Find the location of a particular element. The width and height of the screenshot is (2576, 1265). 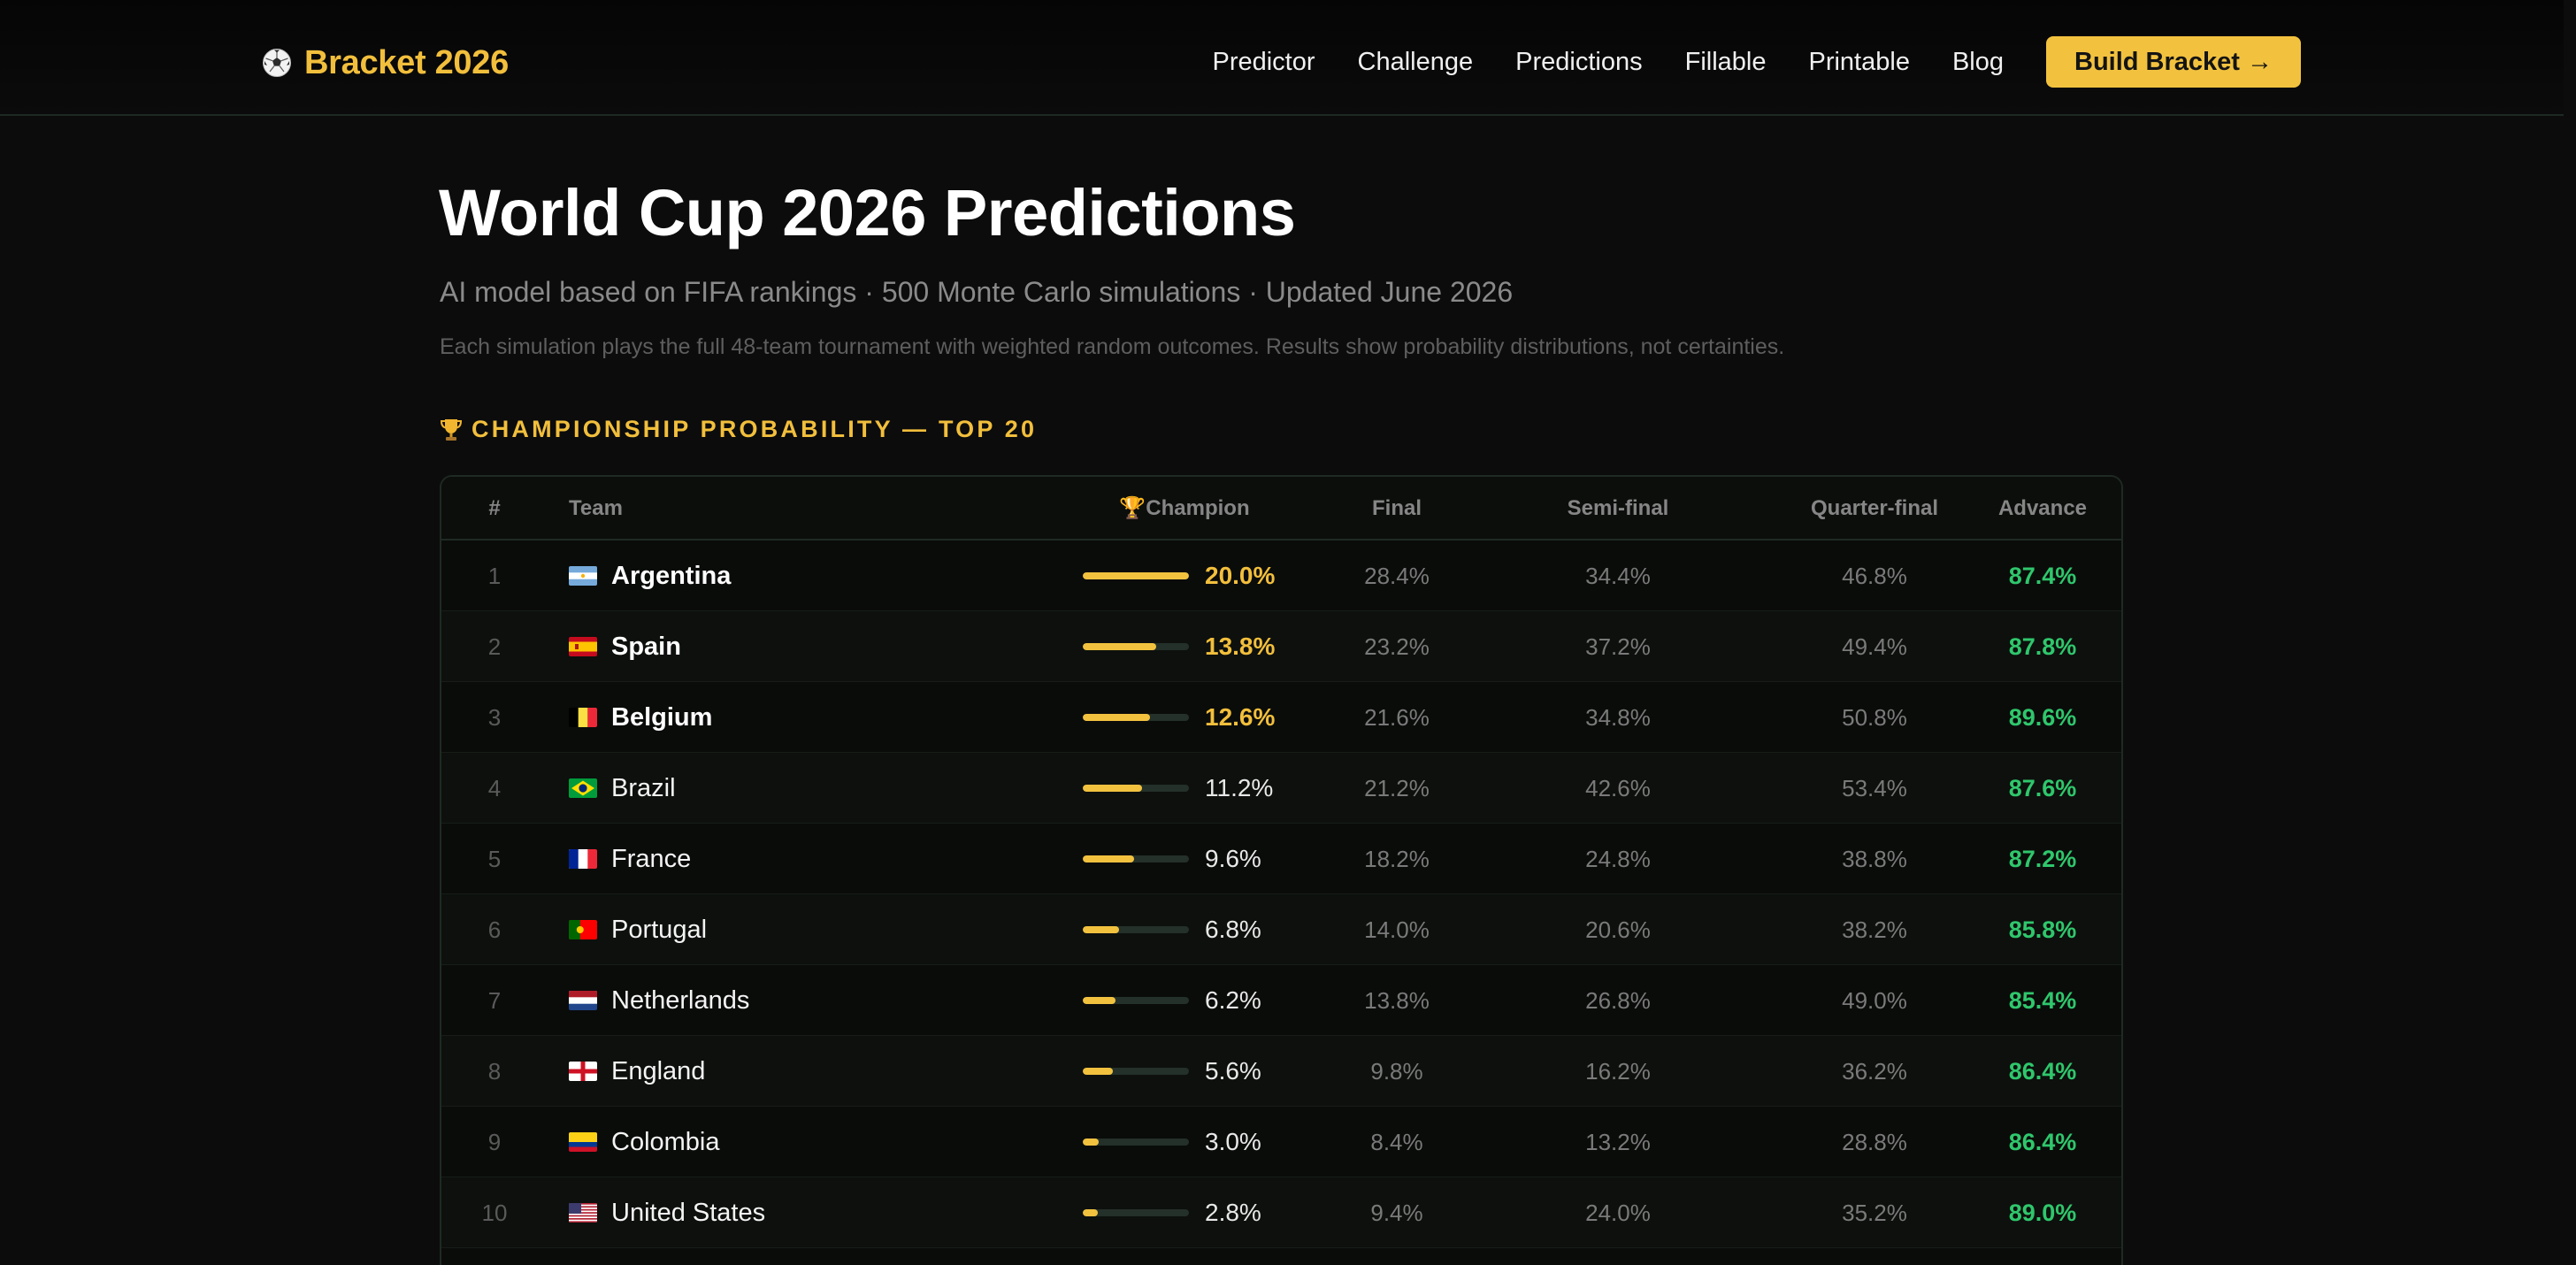

header-advance: Advance is located at coordinates (2042, 508).